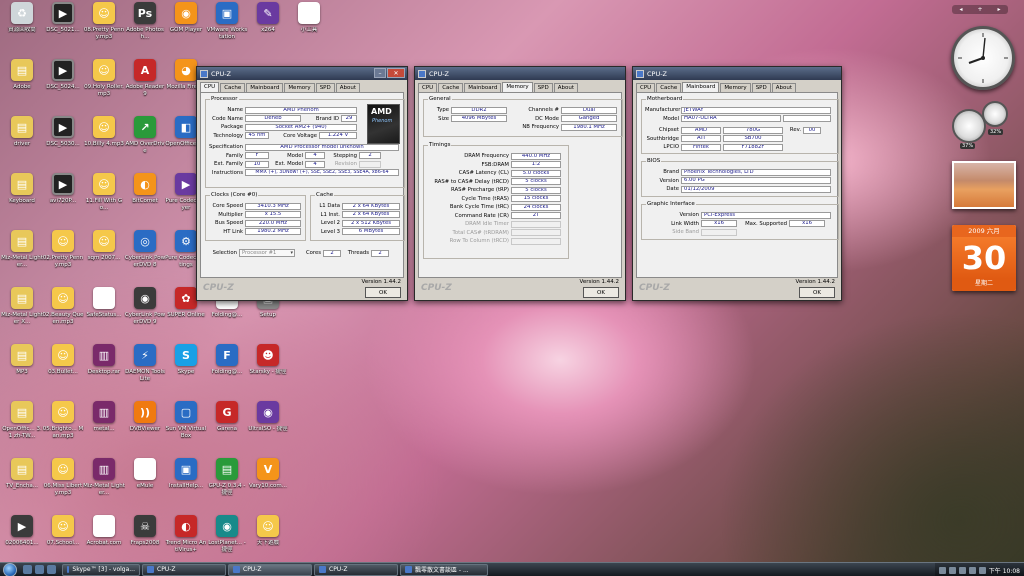  I want to click on taskbar-clock: 下午 10:08, so click(1004, 570).